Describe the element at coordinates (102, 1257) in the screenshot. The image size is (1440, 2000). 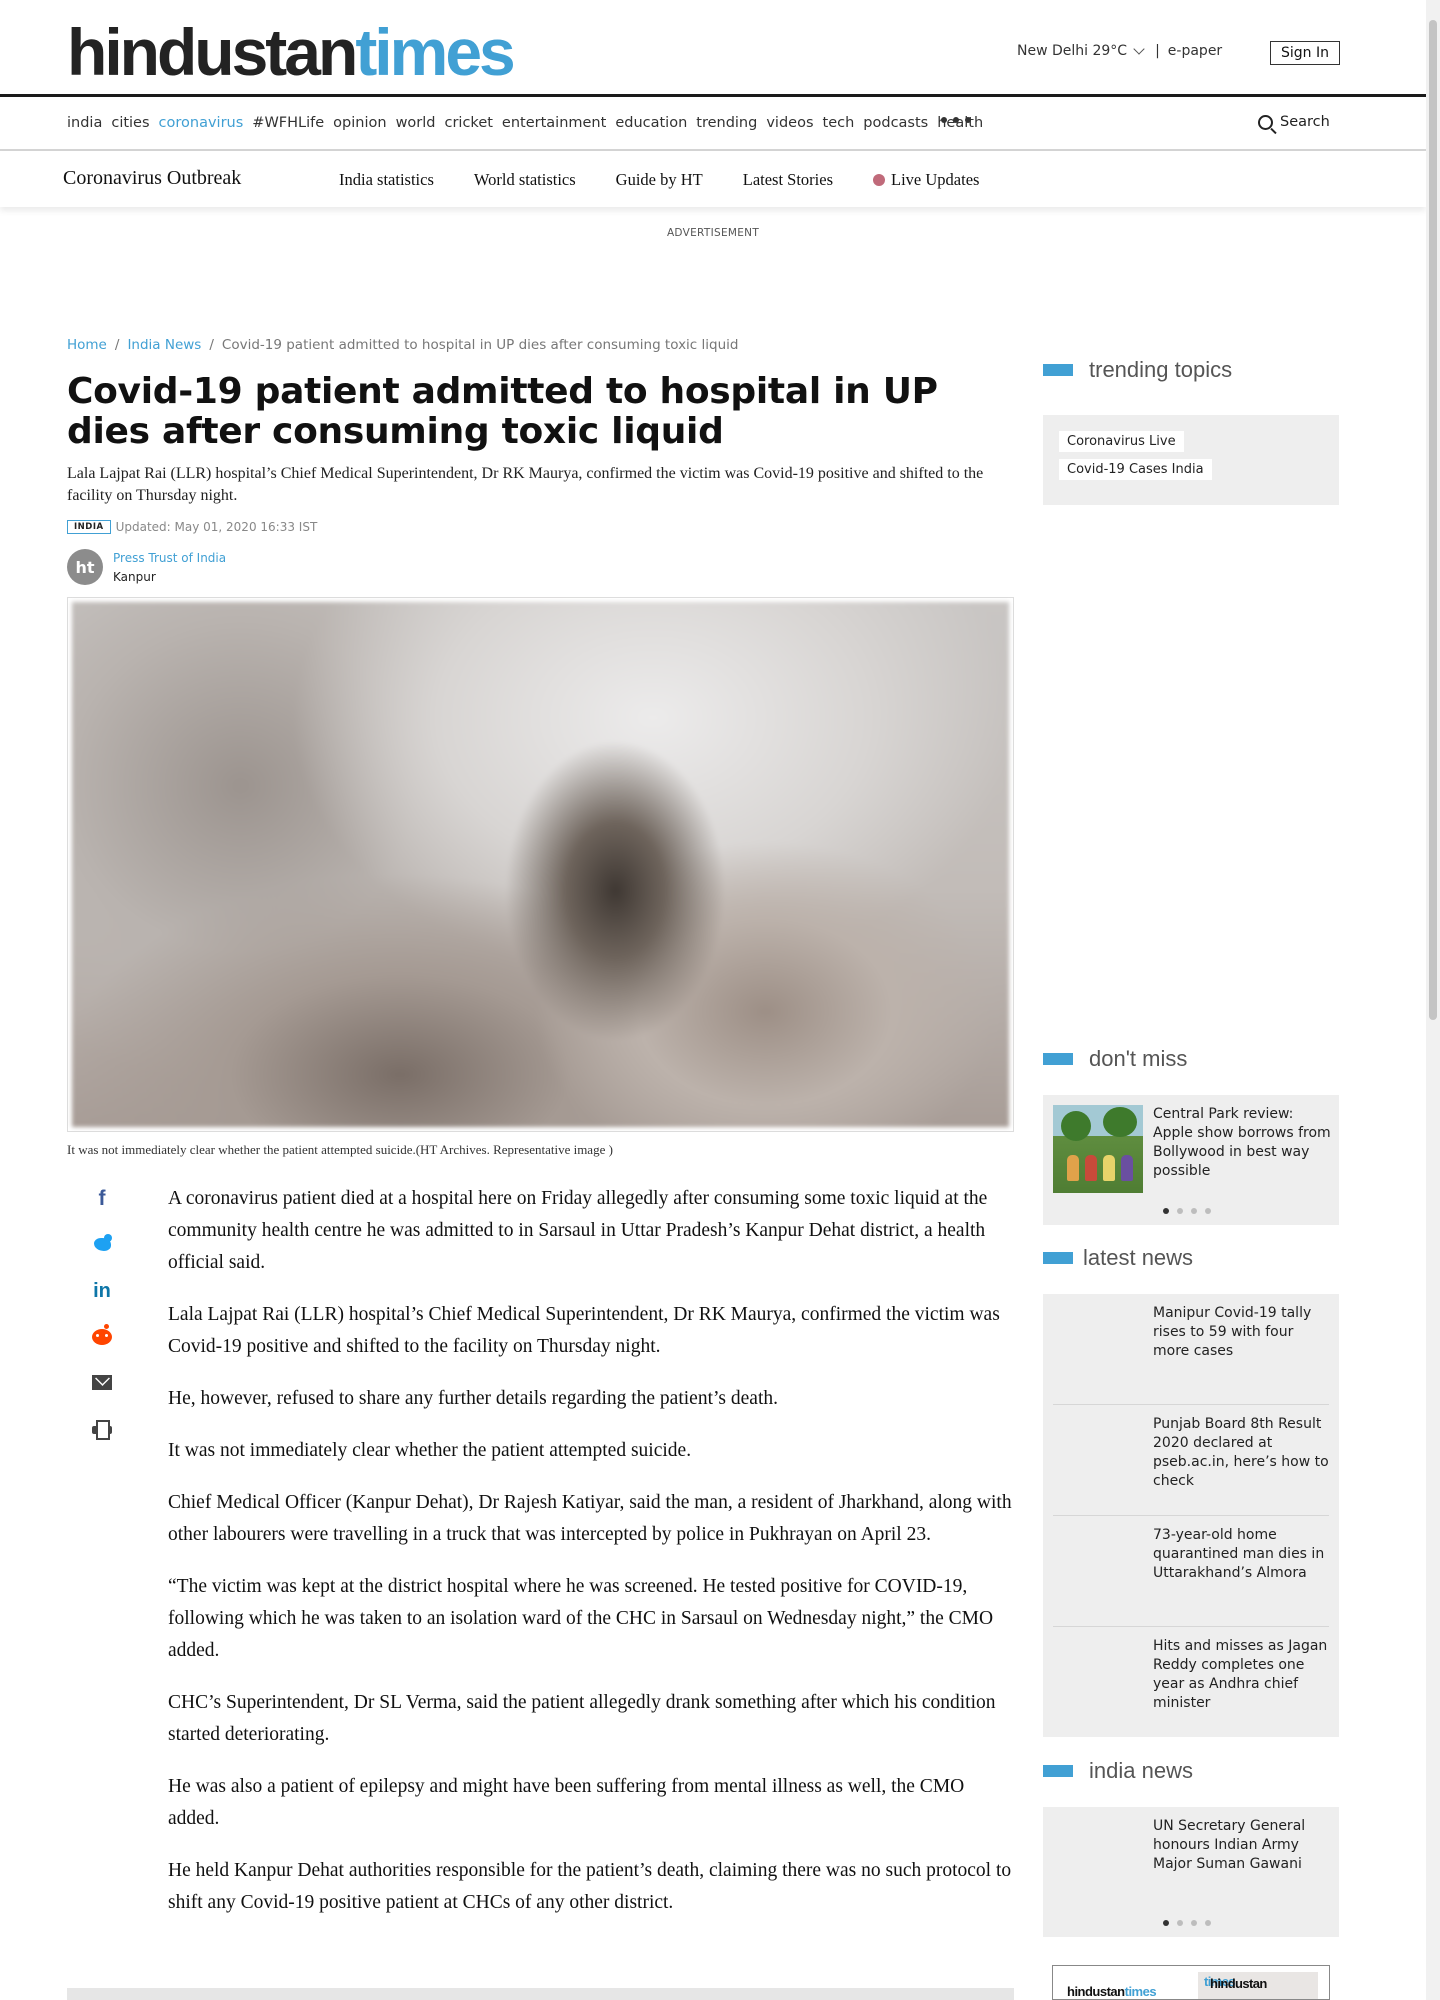
I see `twitter-share-button` at that location.